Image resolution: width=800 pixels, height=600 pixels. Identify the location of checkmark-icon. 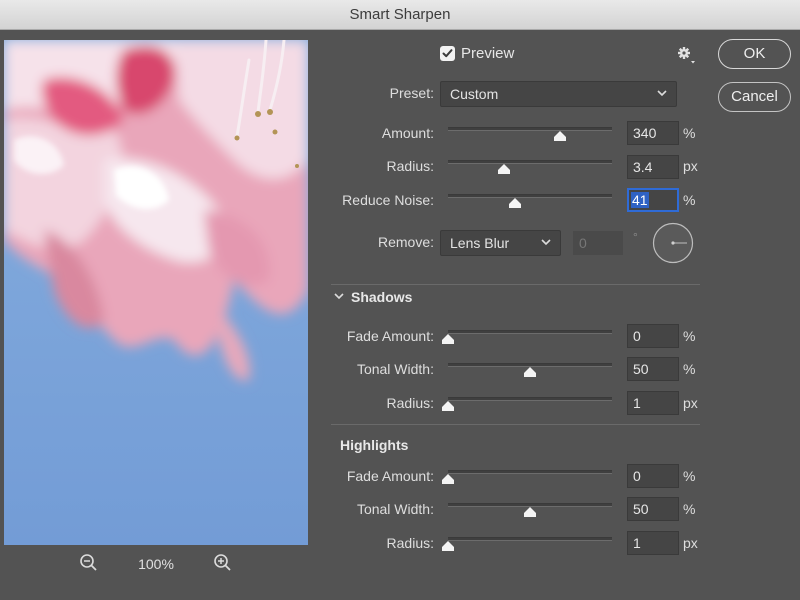
(447, 53).